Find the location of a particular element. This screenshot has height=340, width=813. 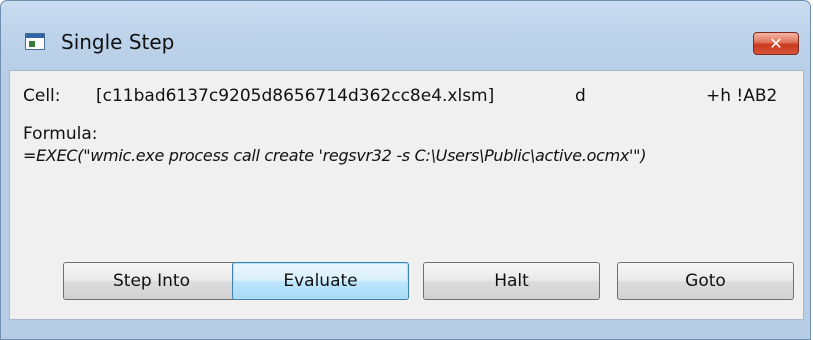

window-icon-bar is located at coordinates (35, 36).